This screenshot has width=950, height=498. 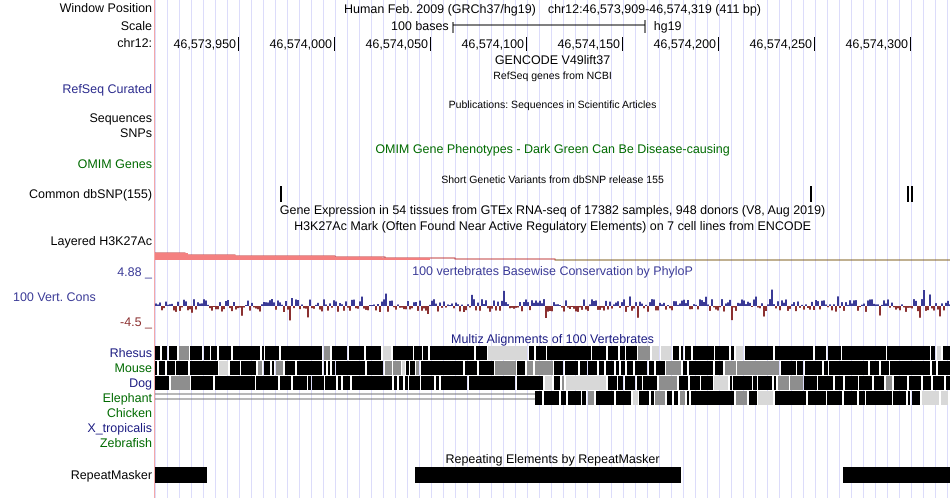 I want to click on track-title: GENCODE V49lift37, so click(x=552, y=60).